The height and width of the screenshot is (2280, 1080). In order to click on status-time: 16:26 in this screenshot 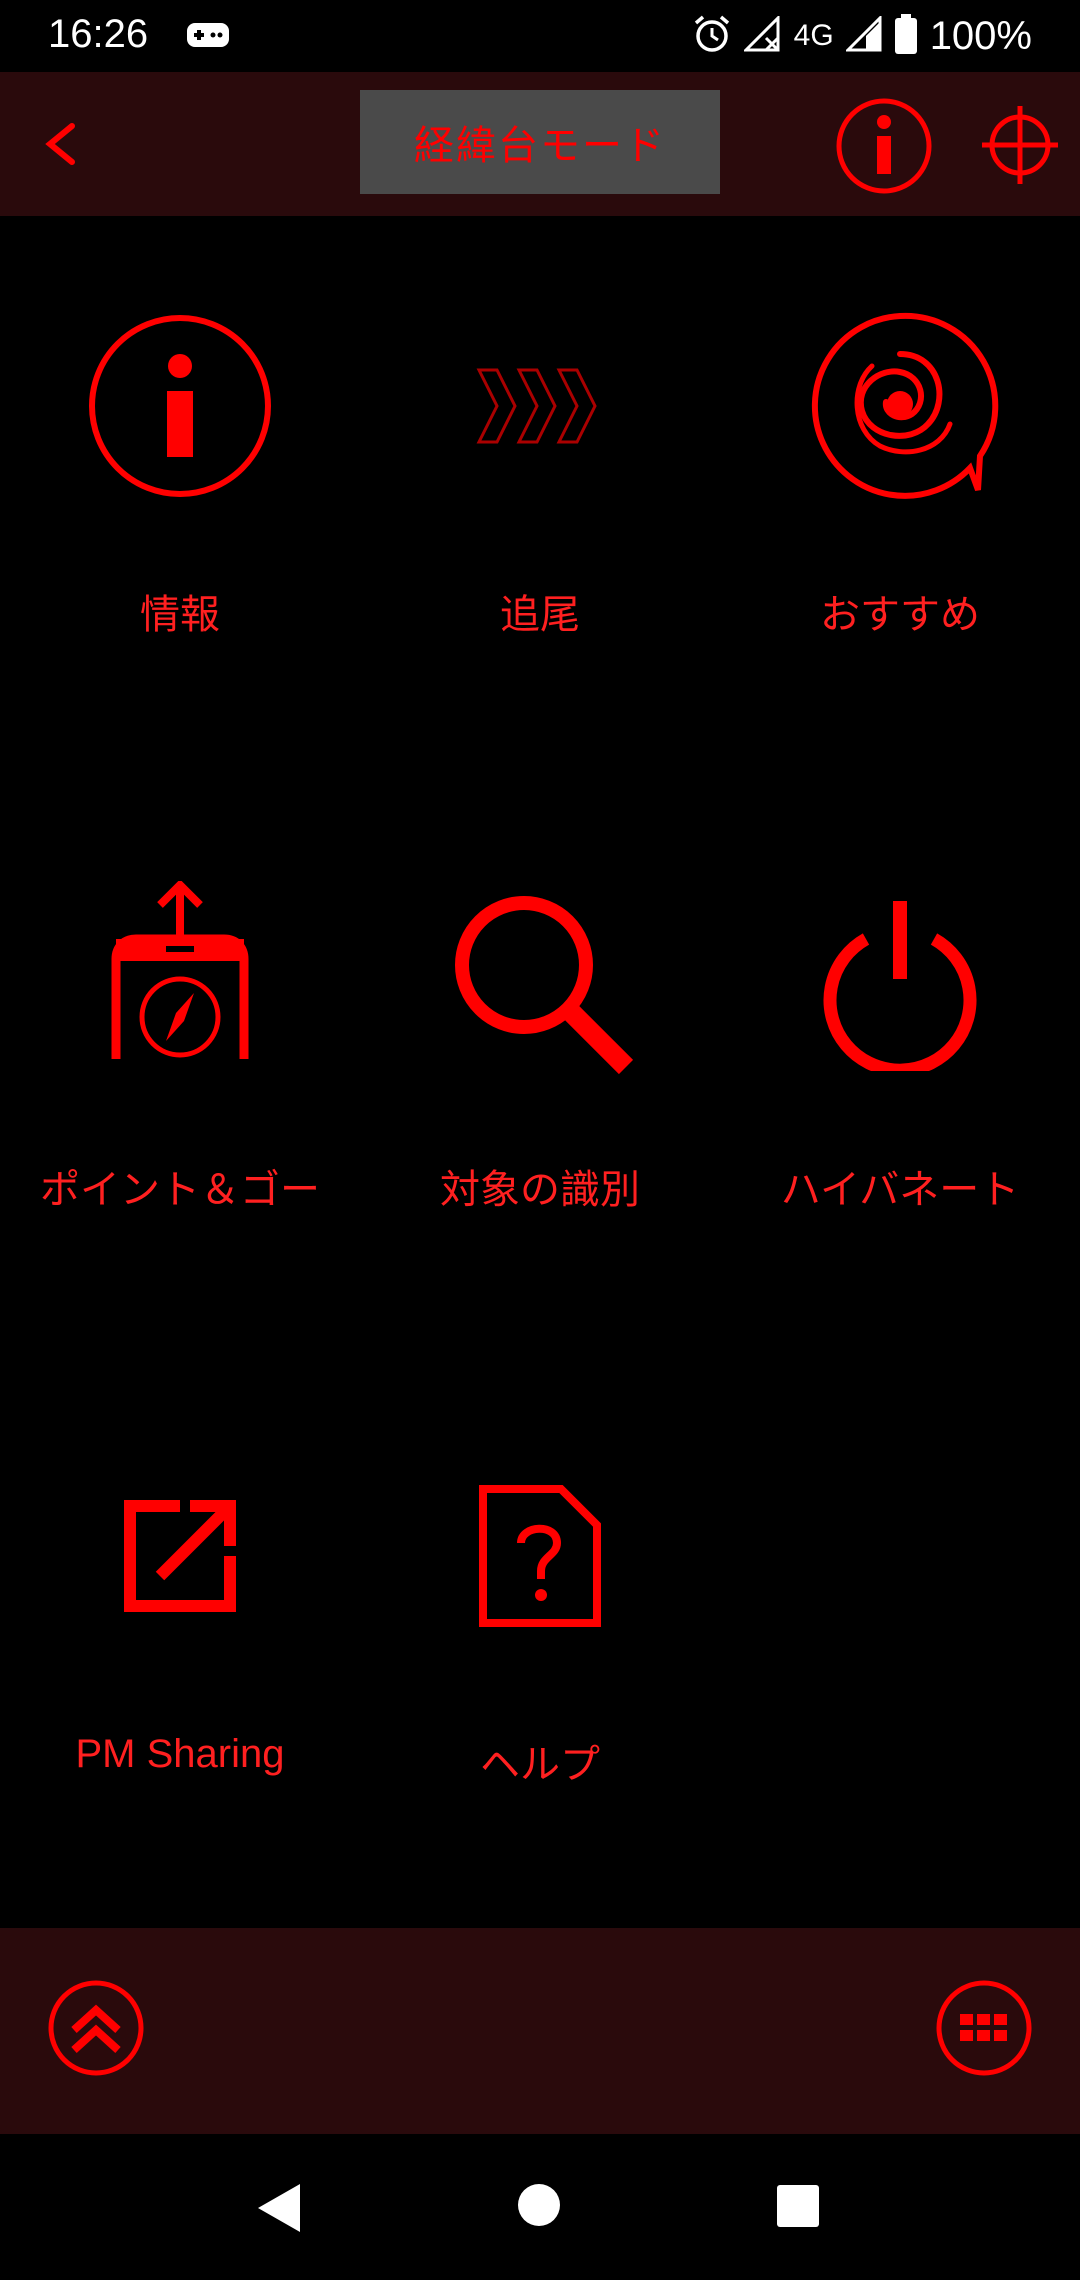, I will do `click(98, 34)`.